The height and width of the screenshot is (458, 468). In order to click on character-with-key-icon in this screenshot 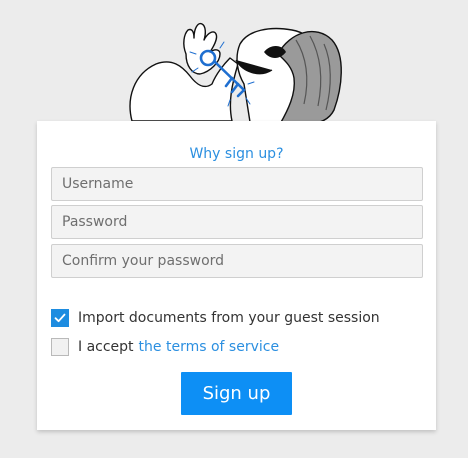, I will do `click(235, 73)`.